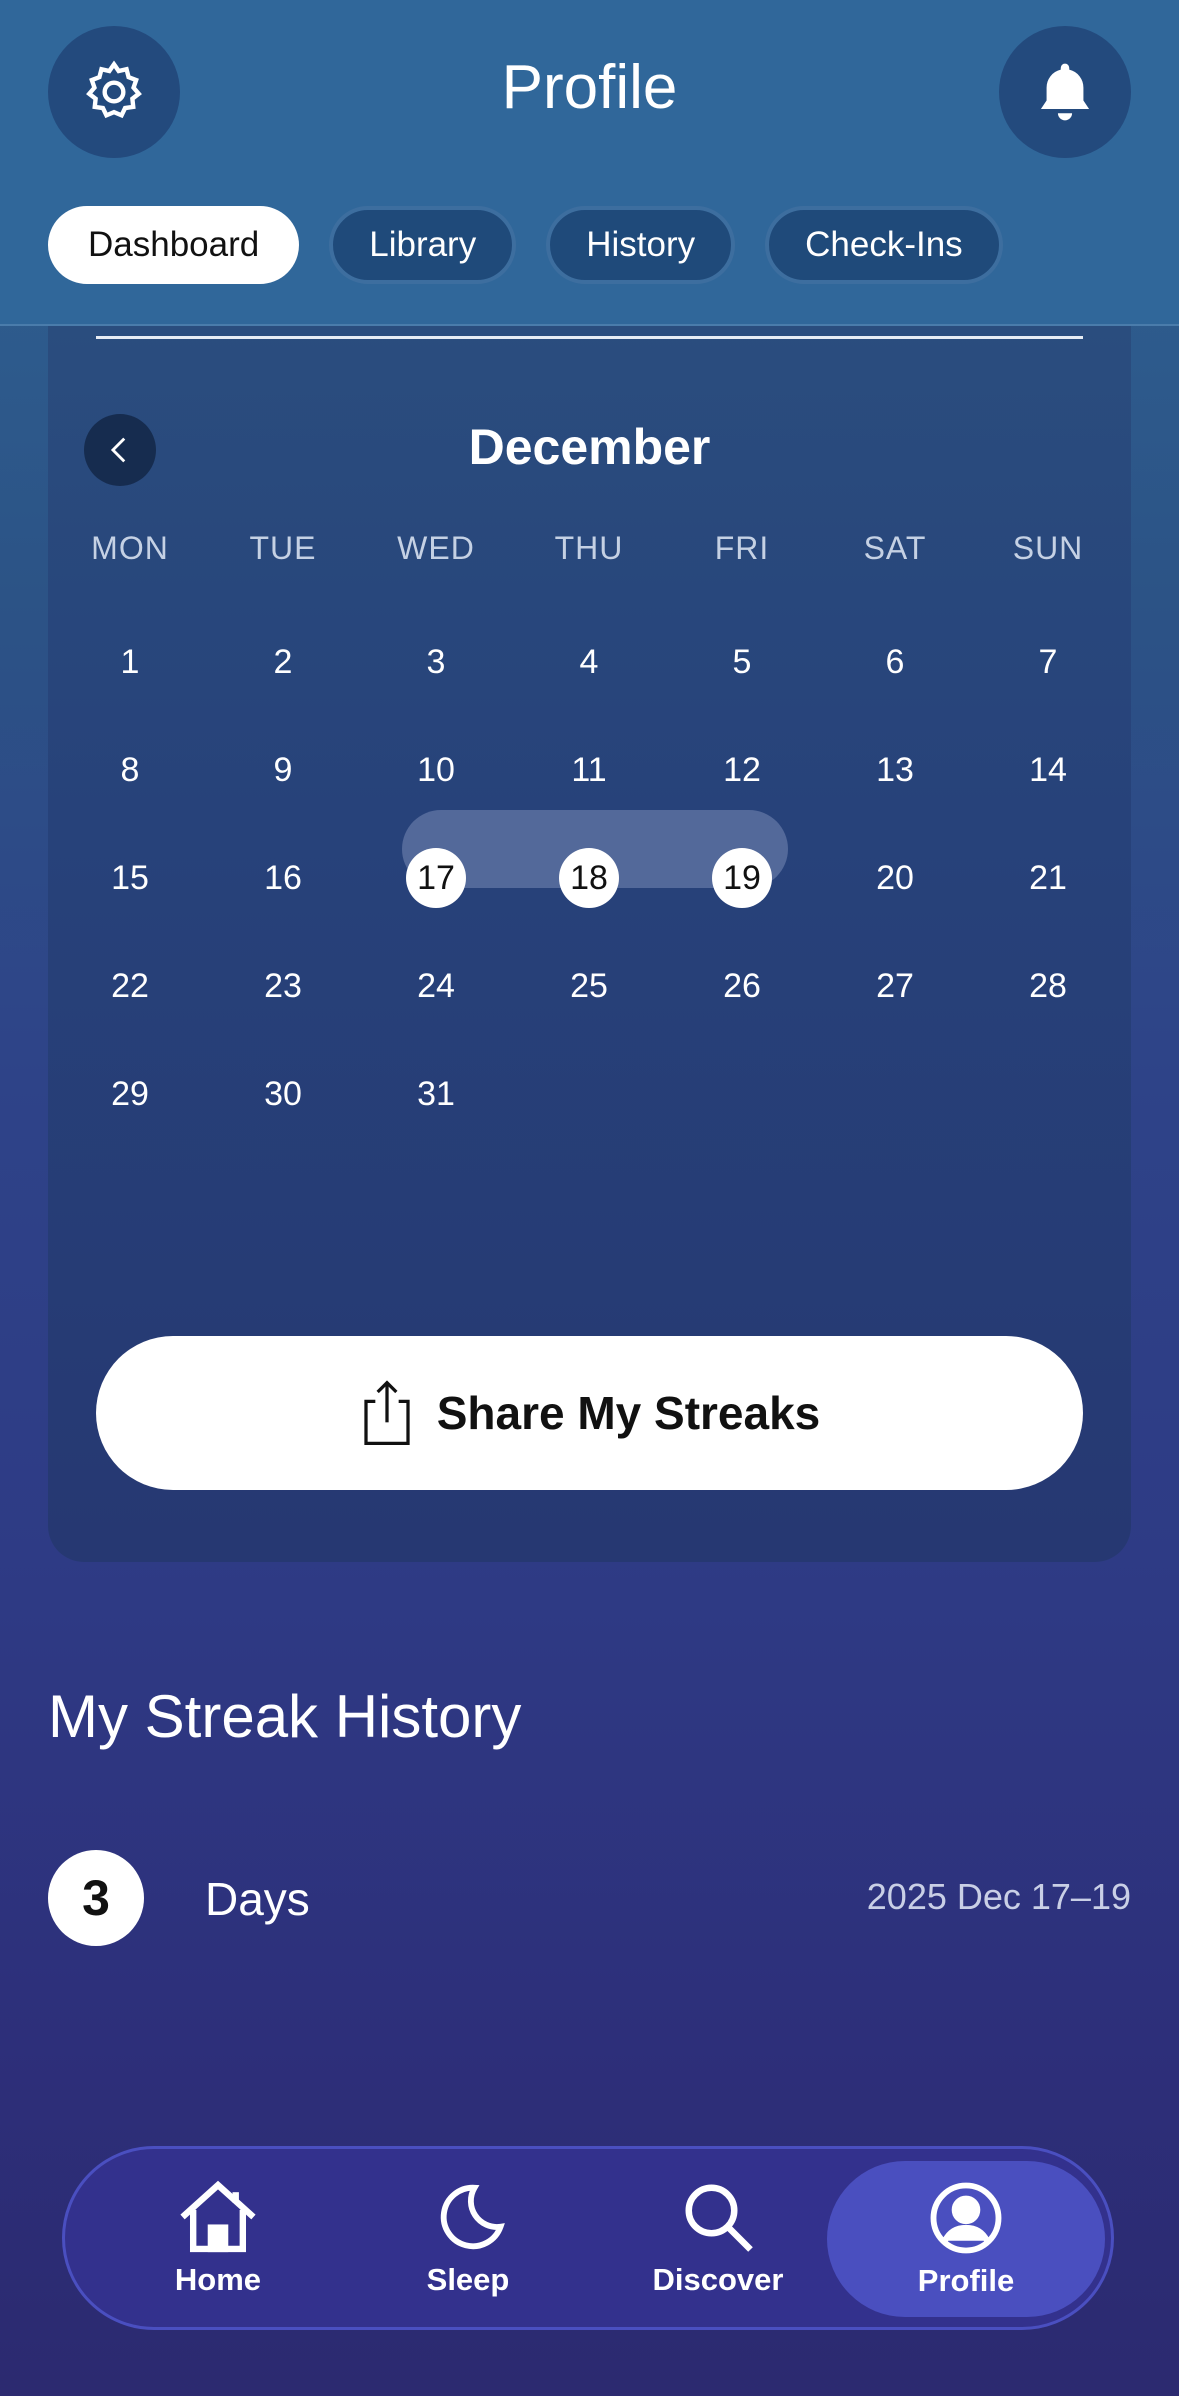 The width and height of the screenshot is (1179, 2396). I want to click on nav-label: Sleep, so click(468, 2279).